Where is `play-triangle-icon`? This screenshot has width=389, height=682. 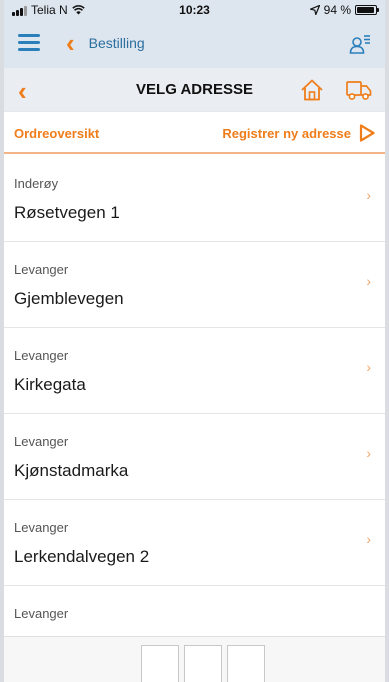
play-triangle-icon is located at coordinates (367, 133).